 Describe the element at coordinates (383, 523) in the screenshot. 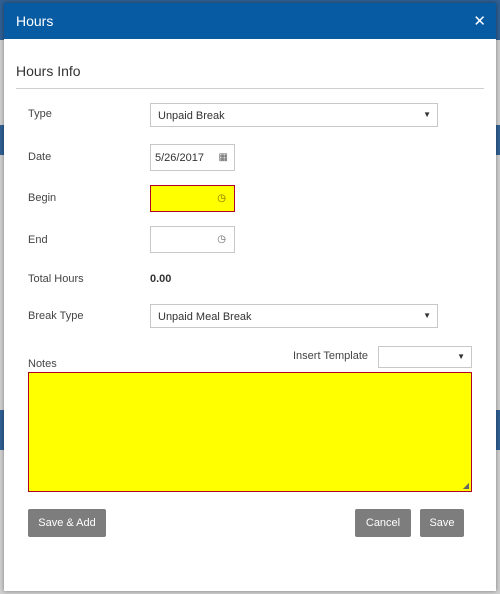

I see `cancel-button: Cancel` at that location.